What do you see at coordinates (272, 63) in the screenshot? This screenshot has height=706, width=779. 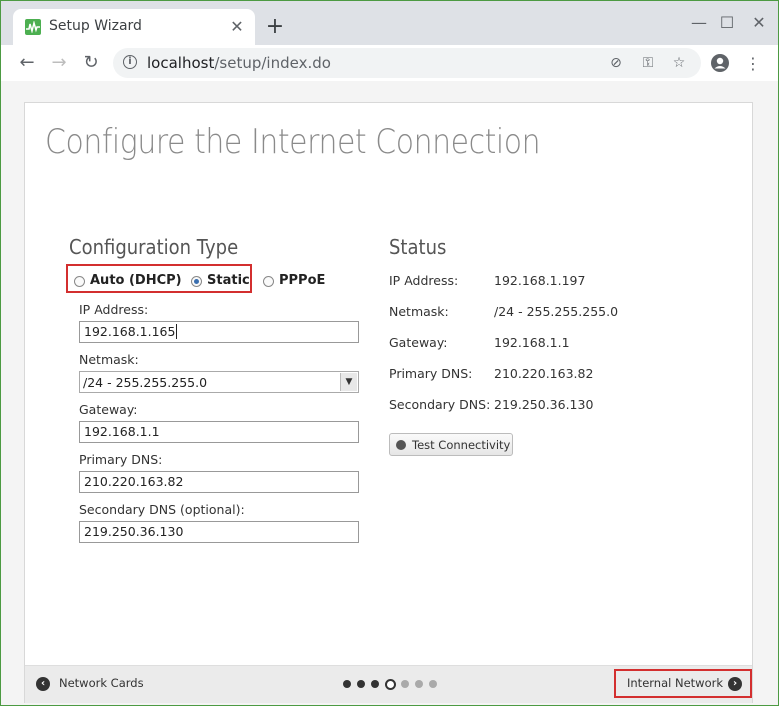 I see `url-path: /setup/index.do` at bounding box center [272, 63].